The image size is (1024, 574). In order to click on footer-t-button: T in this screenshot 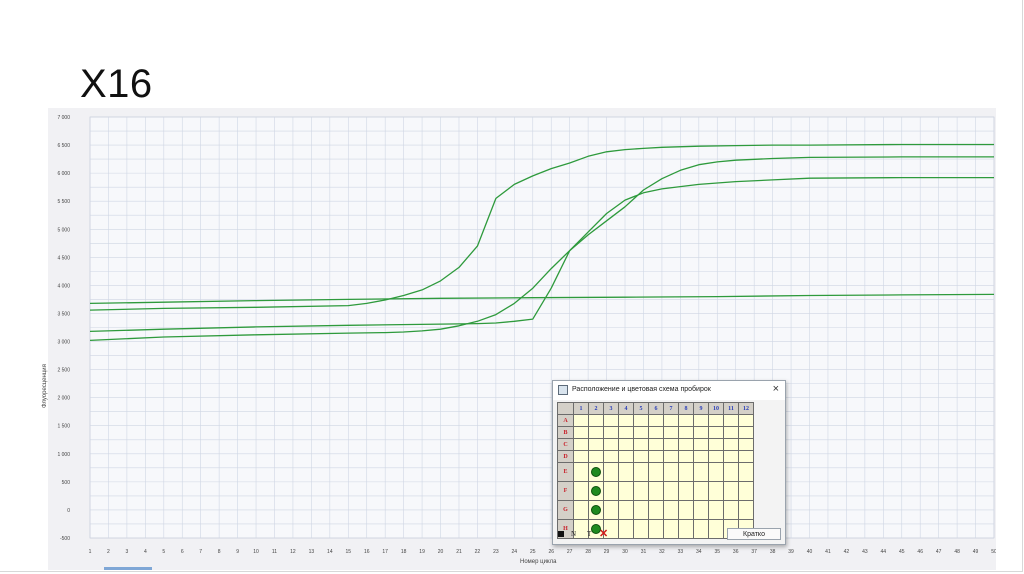, I will do `click(589, 534)`.